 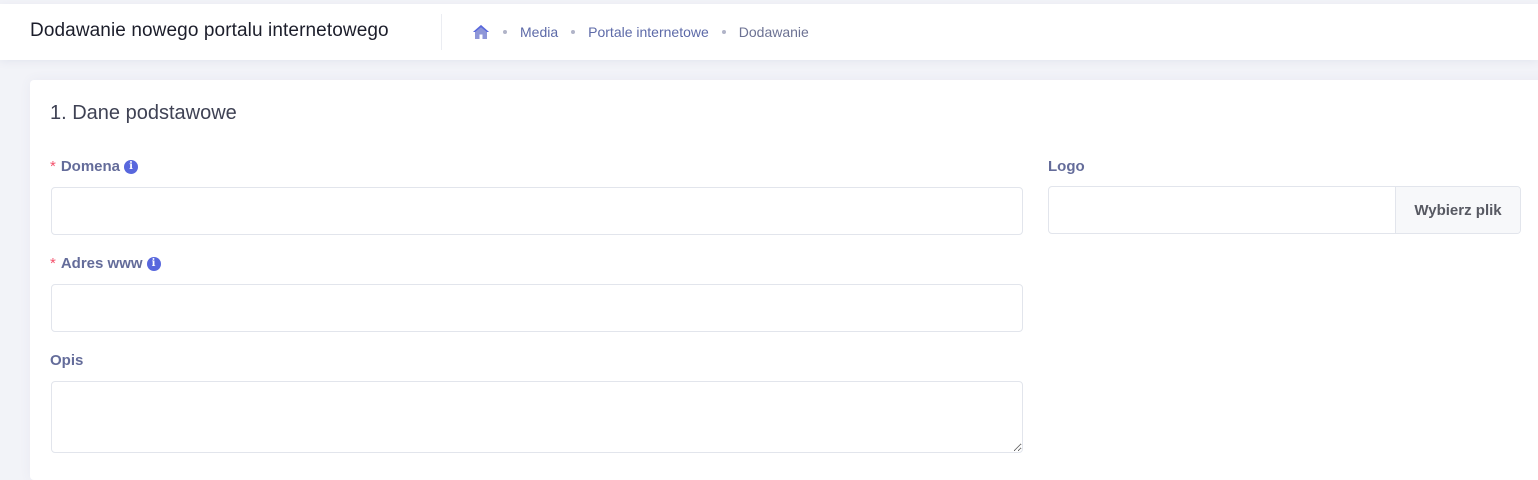 I want to click on description-label: Opis, so click(x=66, y=360).